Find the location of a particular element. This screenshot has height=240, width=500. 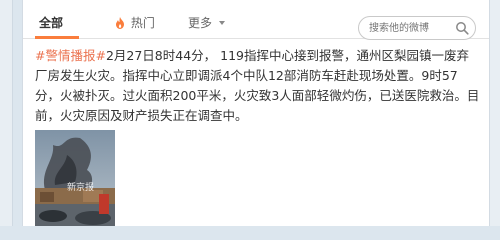

fire-scene-image is located at coordinates (75, 178).